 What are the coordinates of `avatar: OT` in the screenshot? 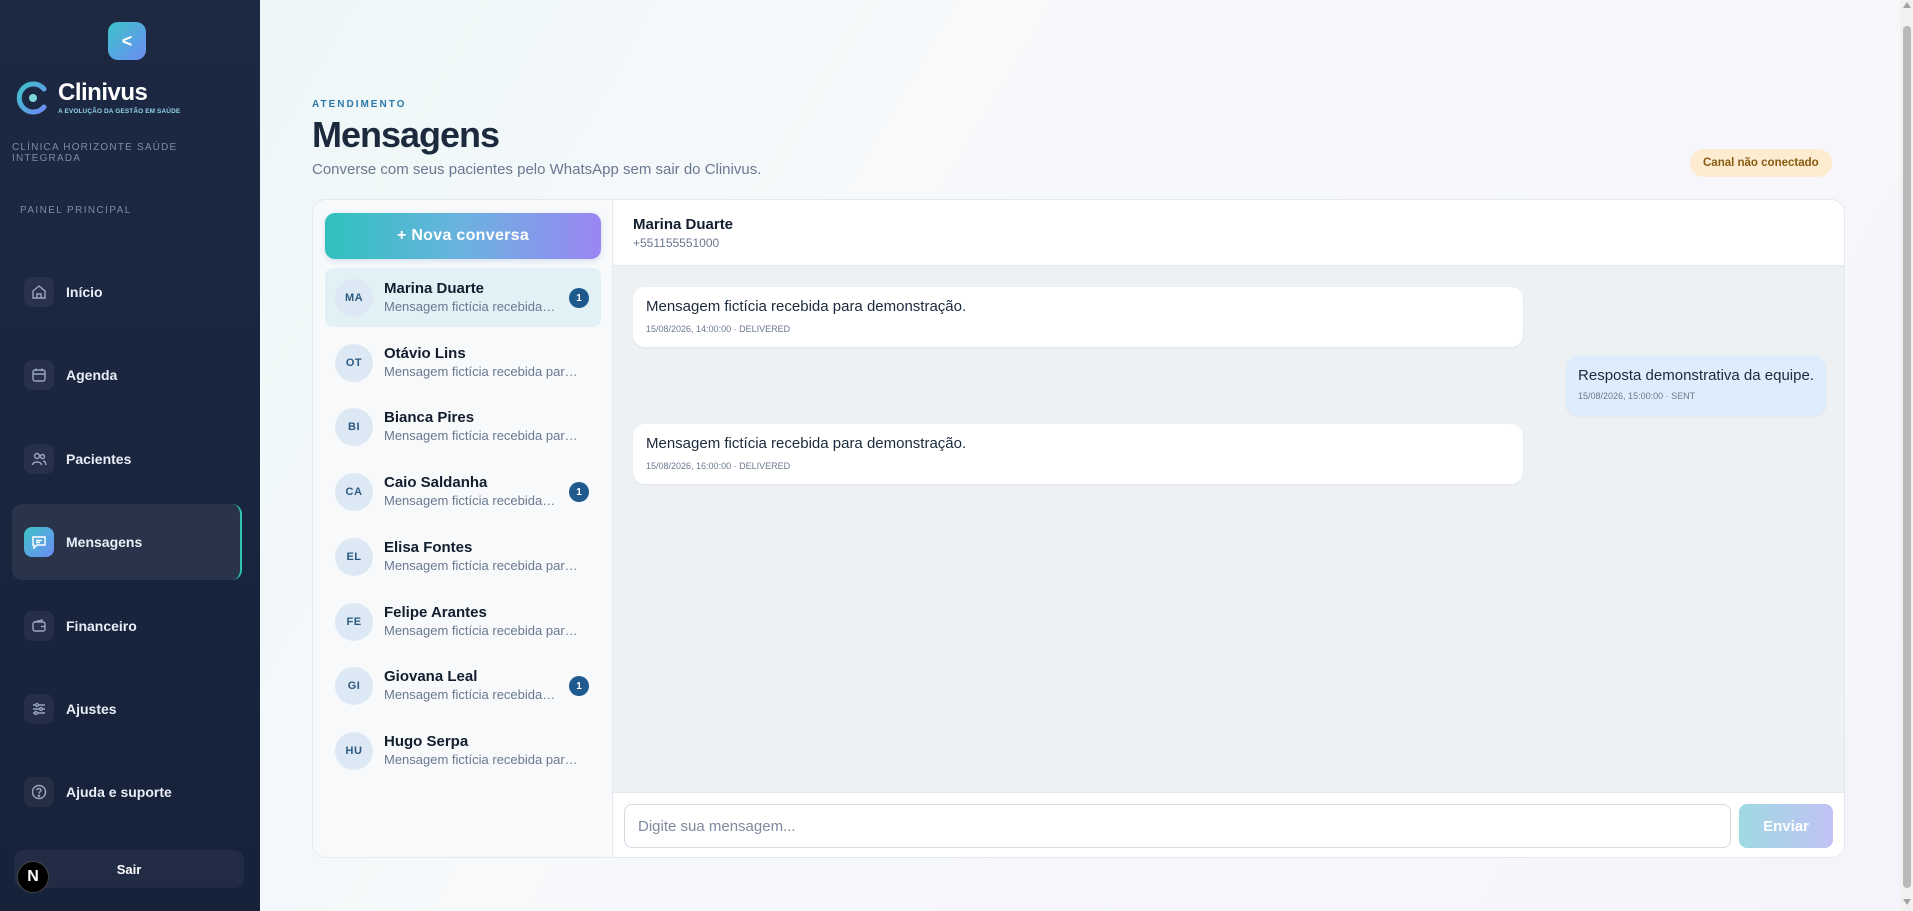 It's located at (354, 363).